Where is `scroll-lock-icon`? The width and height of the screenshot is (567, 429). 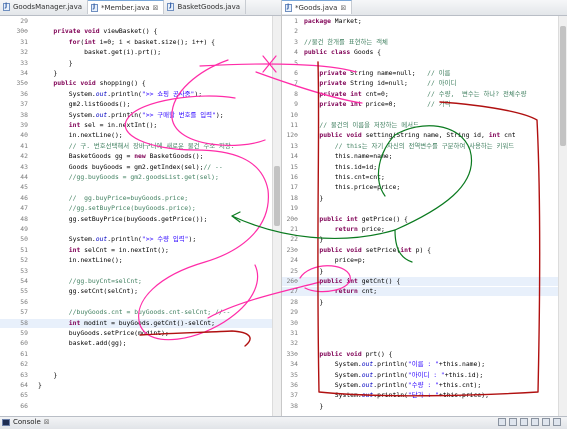 scroll-lock-icon is located at coordinates (513, 422).